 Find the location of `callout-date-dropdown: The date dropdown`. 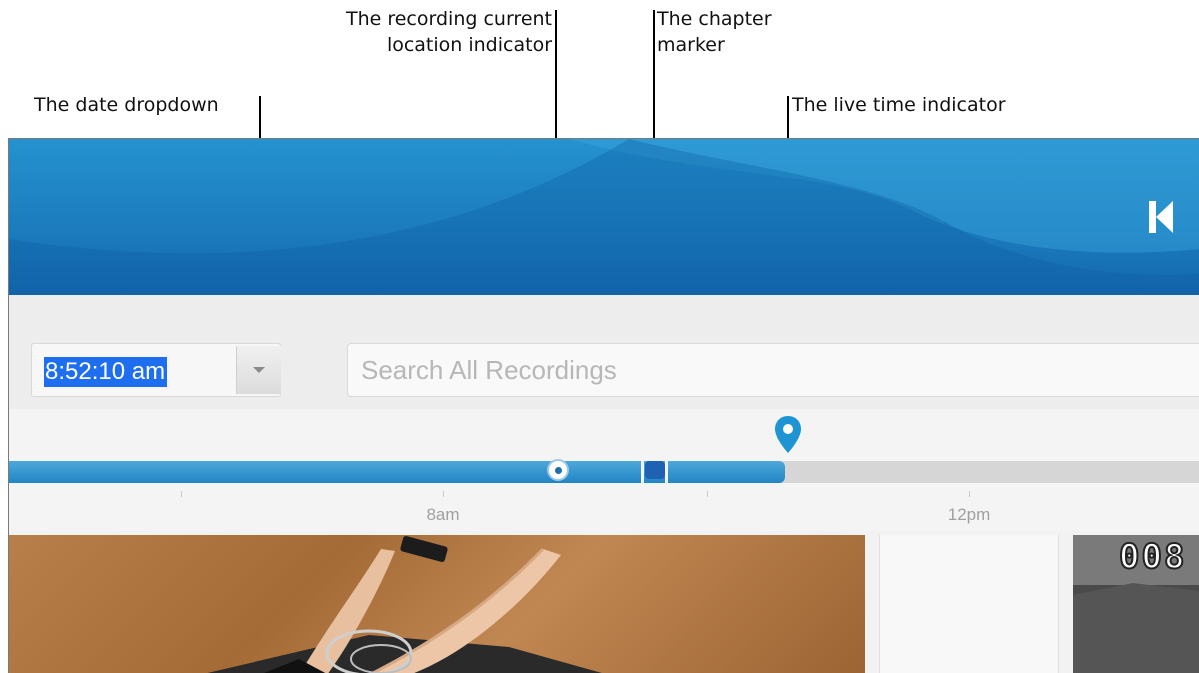

callout-date-dropdown: The date dropdown is located at coordinates (126, 105).